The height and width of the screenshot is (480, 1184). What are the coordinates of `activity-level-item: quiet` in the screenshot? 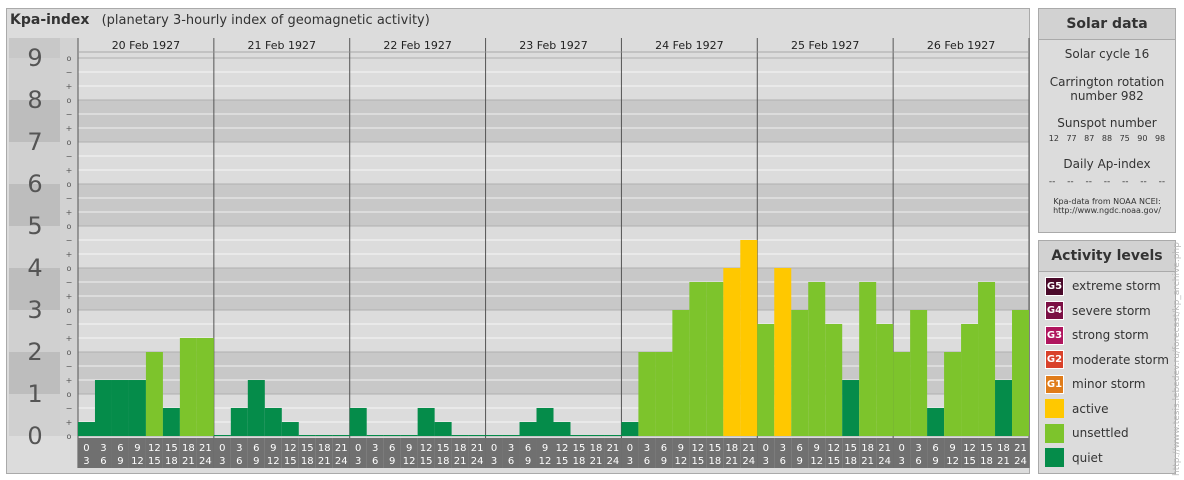 It's located at (1107, 458).